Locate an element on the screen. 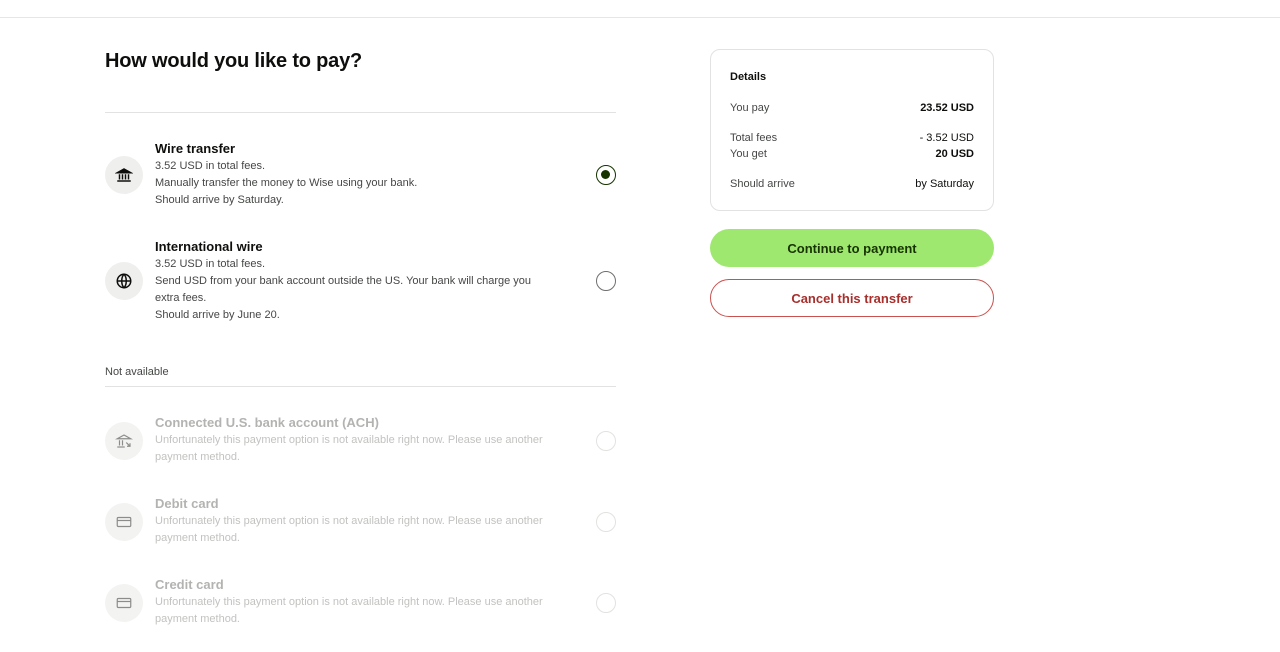 The width and height of the screenshot is (1280, 652). total-fees-value: - 3.52 USD is located at coordinates (946, 138).